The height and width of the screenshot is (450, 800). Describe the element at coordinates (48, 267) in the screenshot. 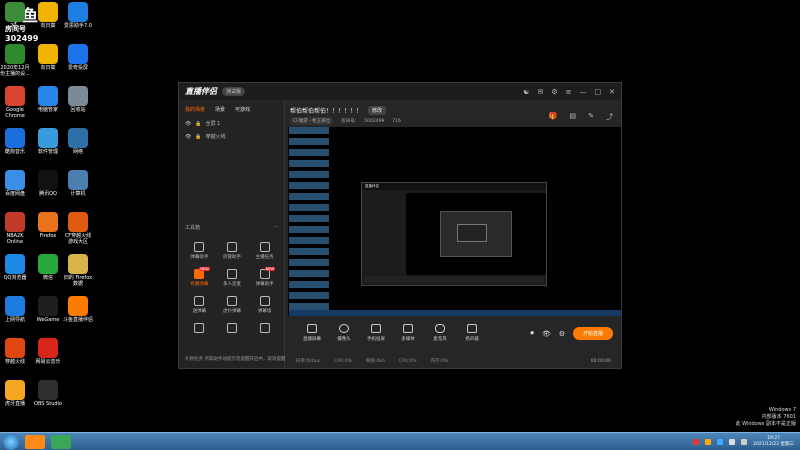

I see `desktop-icon: 微信` at that location.